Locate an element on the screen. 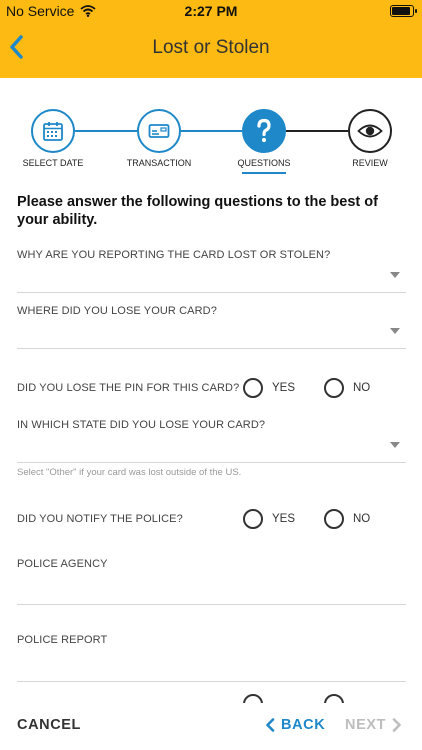 Image resolution: width=422 pixels, height=750 pixels. next-button-label: NEXT is located at coordinates (366, 725).